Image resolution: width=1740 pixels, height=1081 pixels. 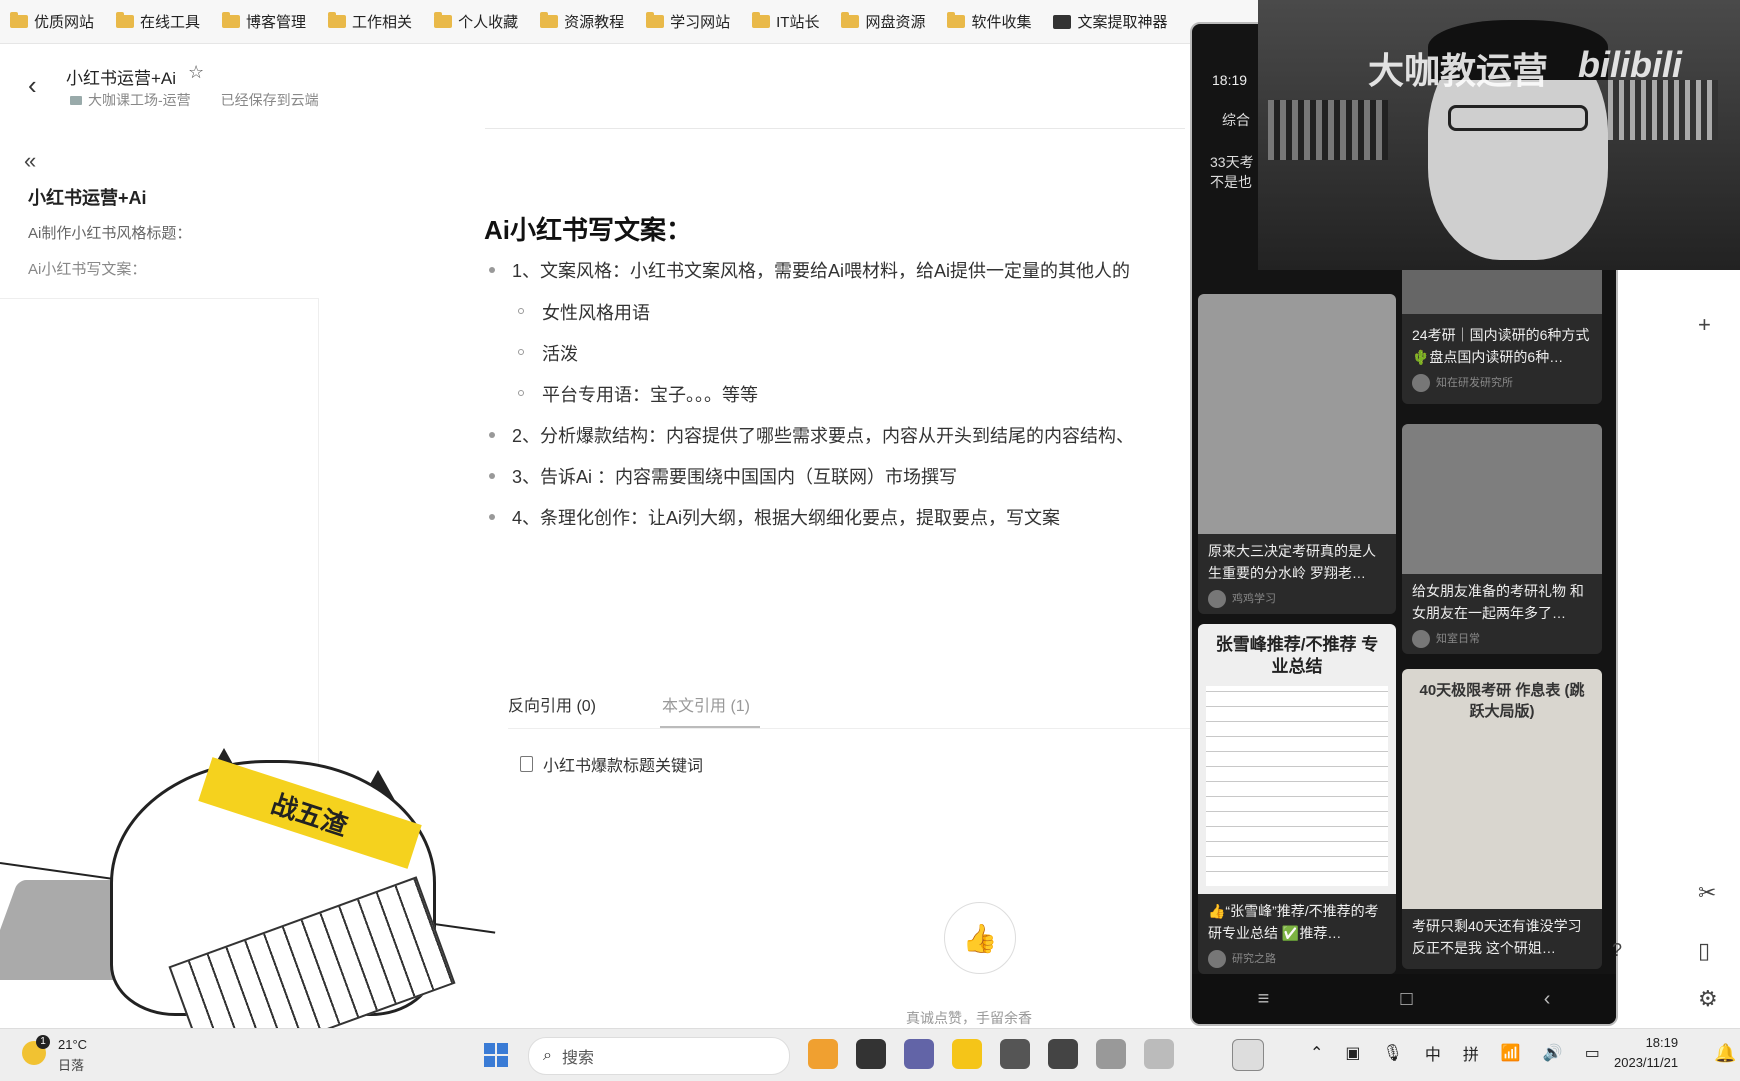 What do you see at coordinates (1264, 999) in the screenshot?
I see `menu-icon: ≡` at bounding box center [1264, 999].